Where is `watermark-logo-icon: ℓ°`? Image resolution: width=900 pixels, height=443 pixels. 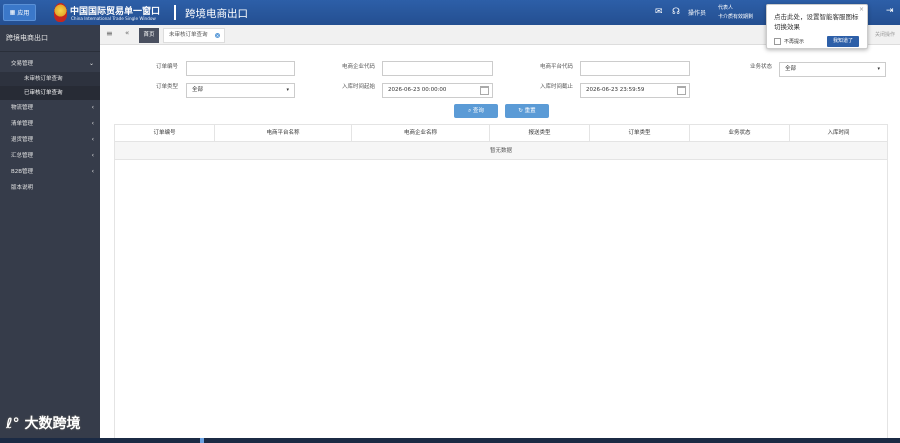 watermark-logo-icon: ℓ° is located at coordinates (15, 424).